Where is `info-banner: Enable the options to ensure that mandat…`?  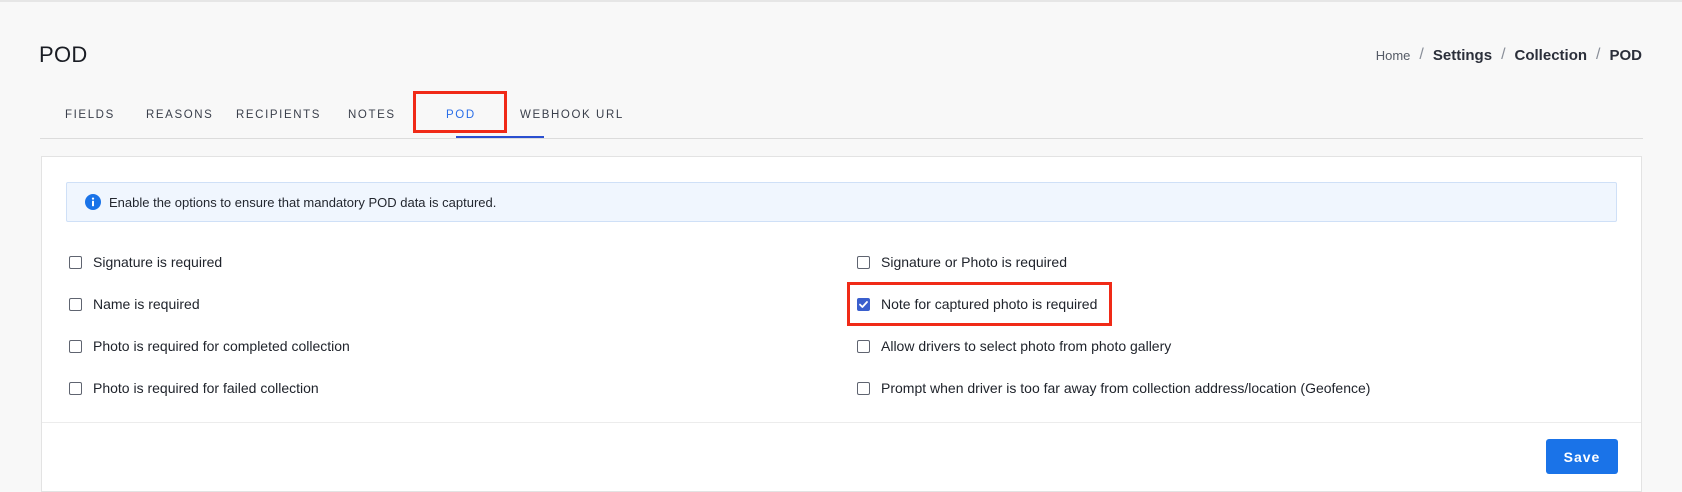
info-banner: Enable the options to ensure that mandat… is located at coordinates (841, 202).